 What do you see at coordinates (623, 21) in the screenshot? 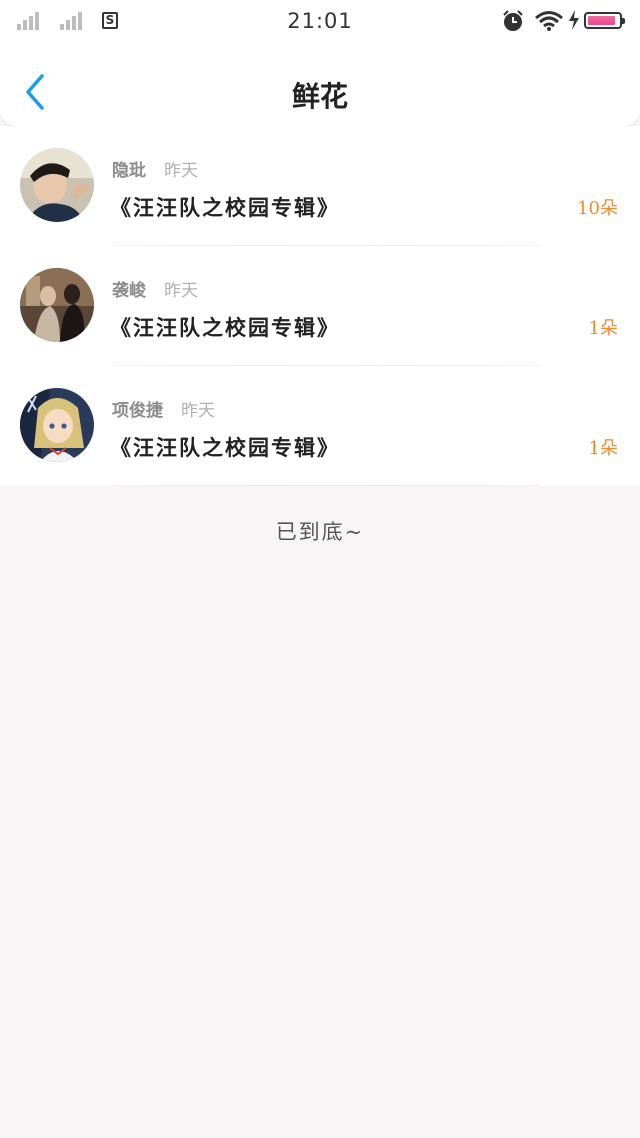
I see `battery-nub` at bounding box center [623, 21].